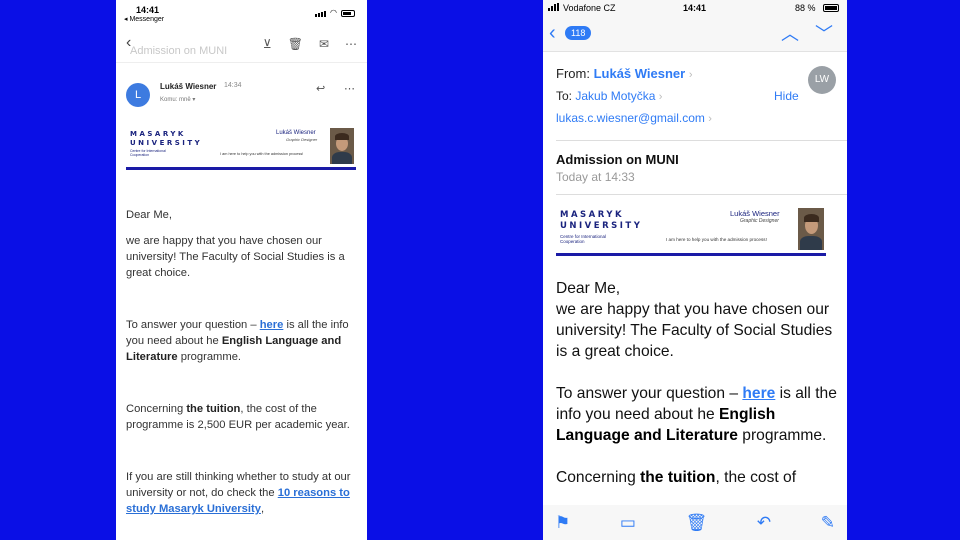 The width and height of the screenshot is (960, 540). I want to click on bottom-toolbar: ⚑ ▭ 🗑 ↶ ✎, so click(695, 522).